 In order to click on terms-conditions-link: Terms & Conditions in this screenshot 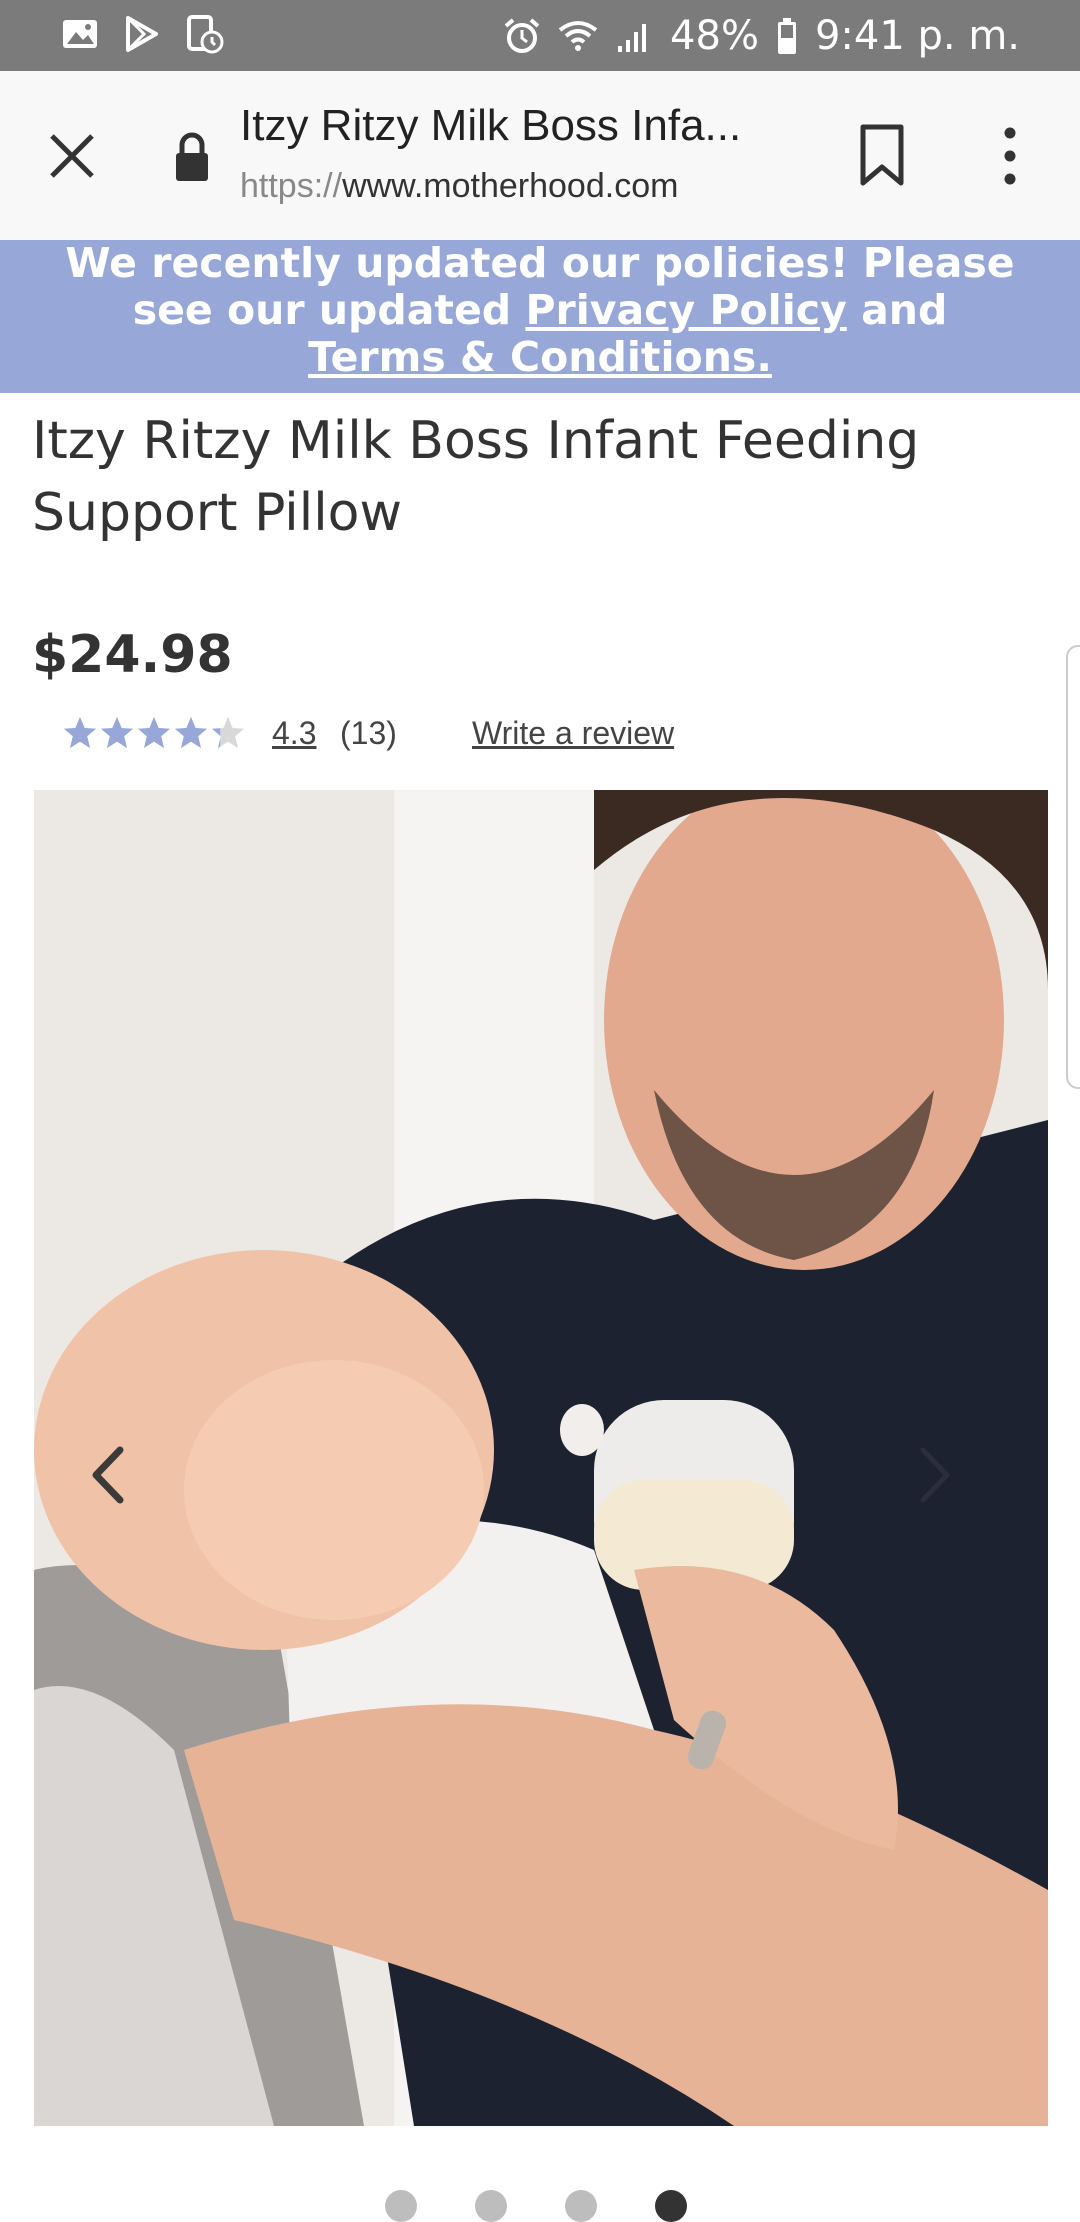, I will do `click(532, 357)`.